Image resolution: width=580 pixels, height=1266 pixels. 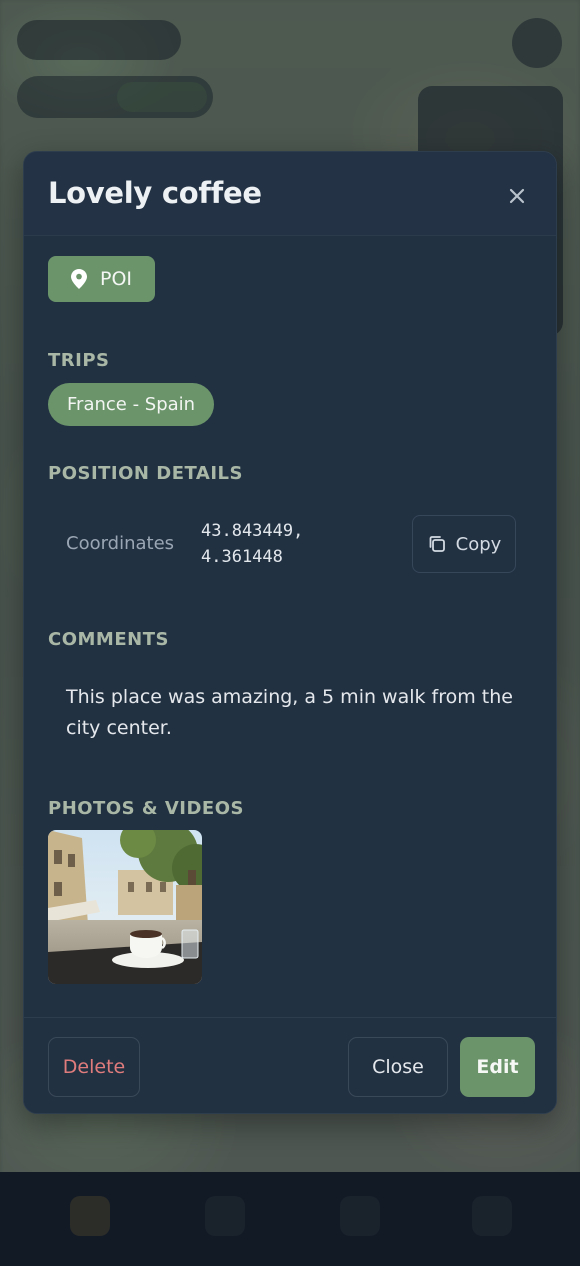 I want to click on photo-image, so click(x=125, y=907).